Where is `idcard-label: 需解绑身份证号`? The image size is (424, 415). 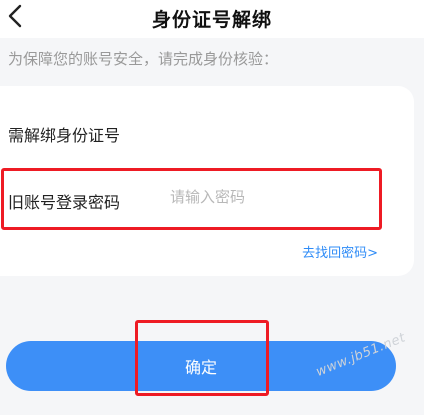 idcard-label: 需解绑身份证号 is located at coordinates (64, 135).